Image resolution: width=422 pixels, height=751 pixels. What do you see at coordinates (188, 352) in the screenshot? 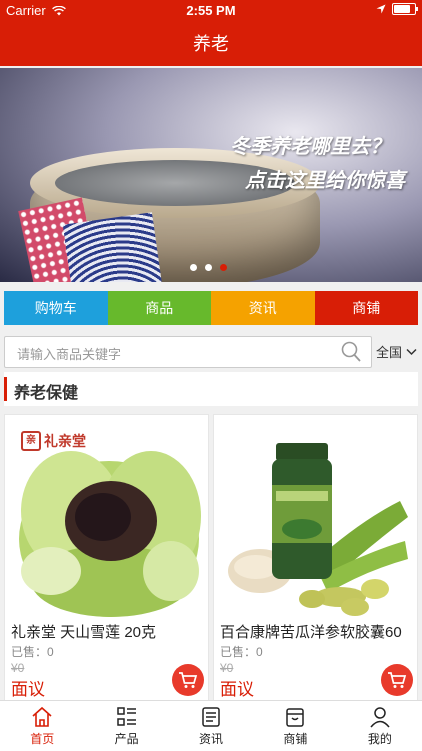
I see `search-input: 请输入商品关键字` at bounding box center [188, 352].